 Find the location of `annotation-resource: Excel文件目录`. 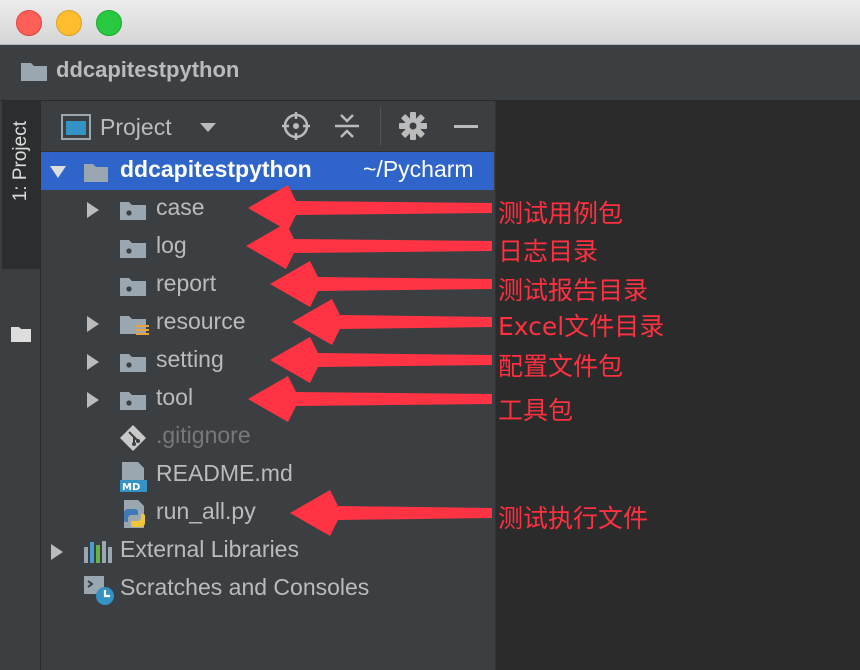

annotation-resource: Excel文件目录 is located at coordinates (581, 326).